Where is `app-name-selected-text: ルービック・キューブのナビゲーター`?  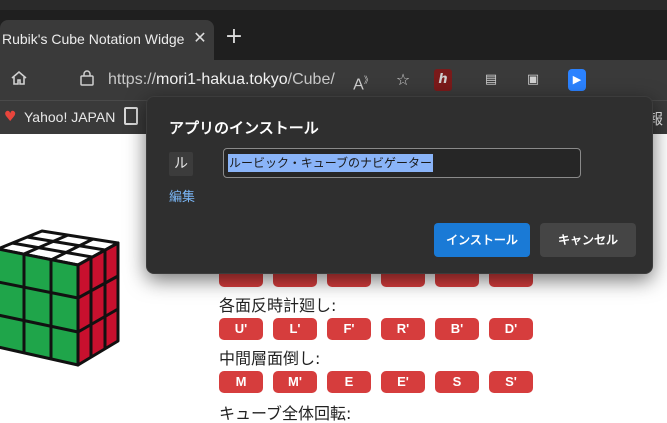 app-name-selected-text: ルービック・キューブのナビゲーター is located at coordinates (331, 163).